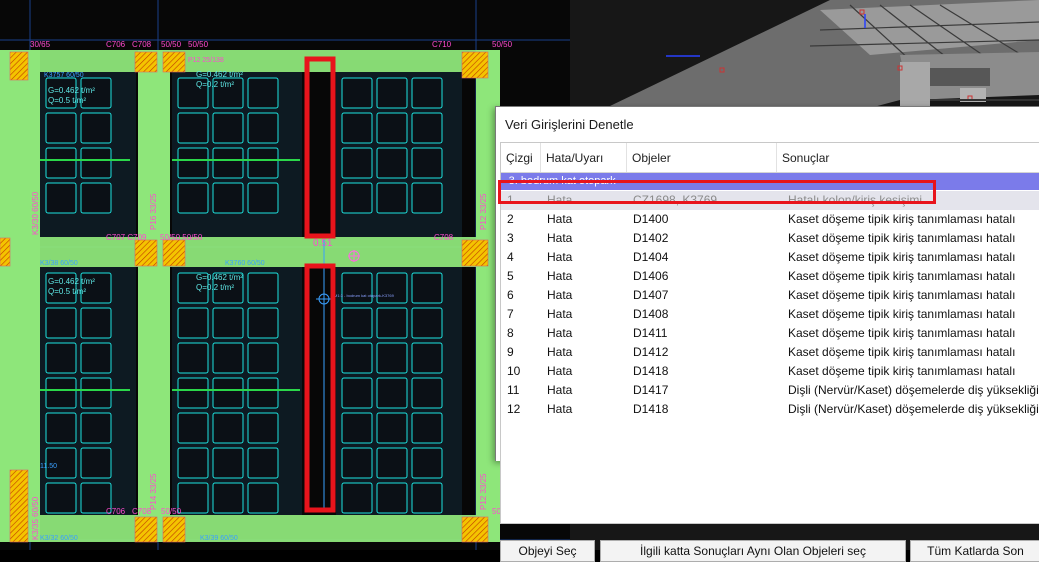  Describe the element at coordinates (364, 295) in the screenshot. I see `cad-note: M1:3 - bodrum kat otopark-K3769` at that location.